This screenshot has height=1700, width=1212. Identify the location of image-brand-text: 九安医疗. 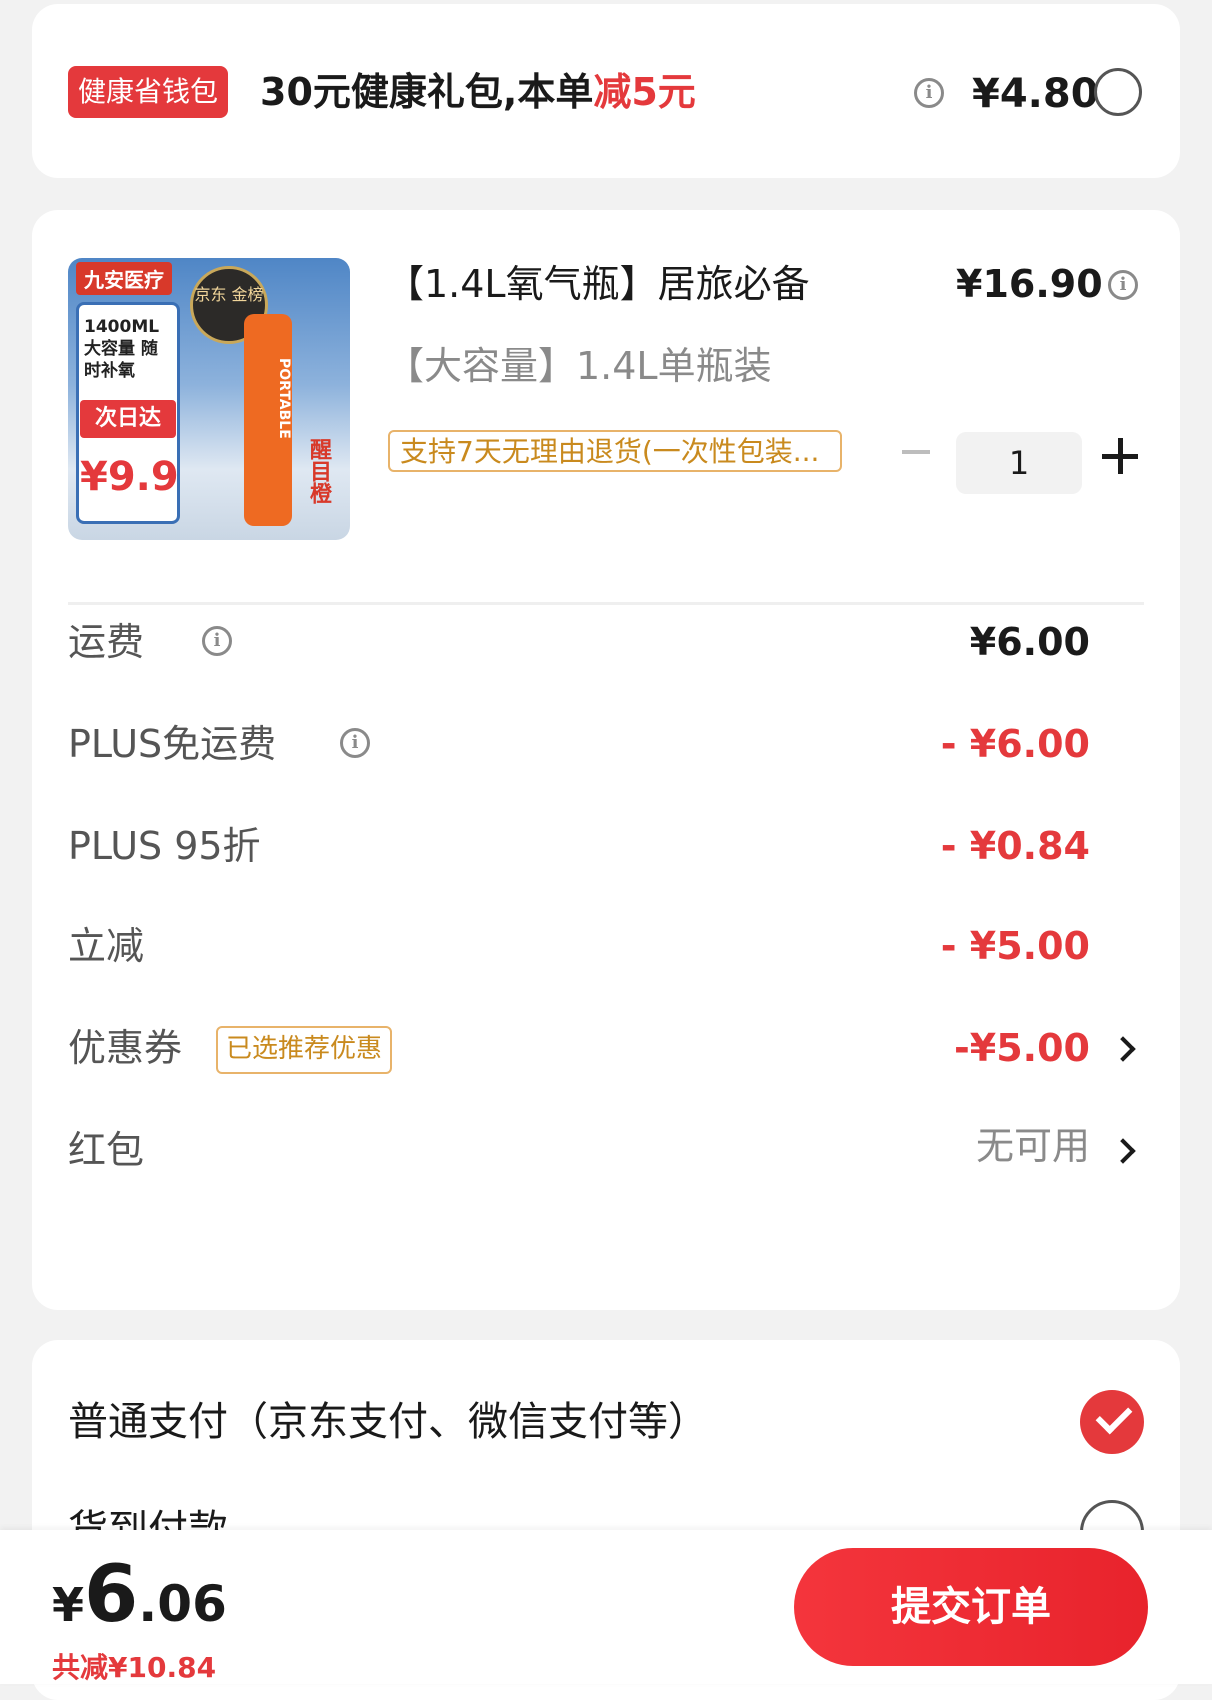
(124, 278).